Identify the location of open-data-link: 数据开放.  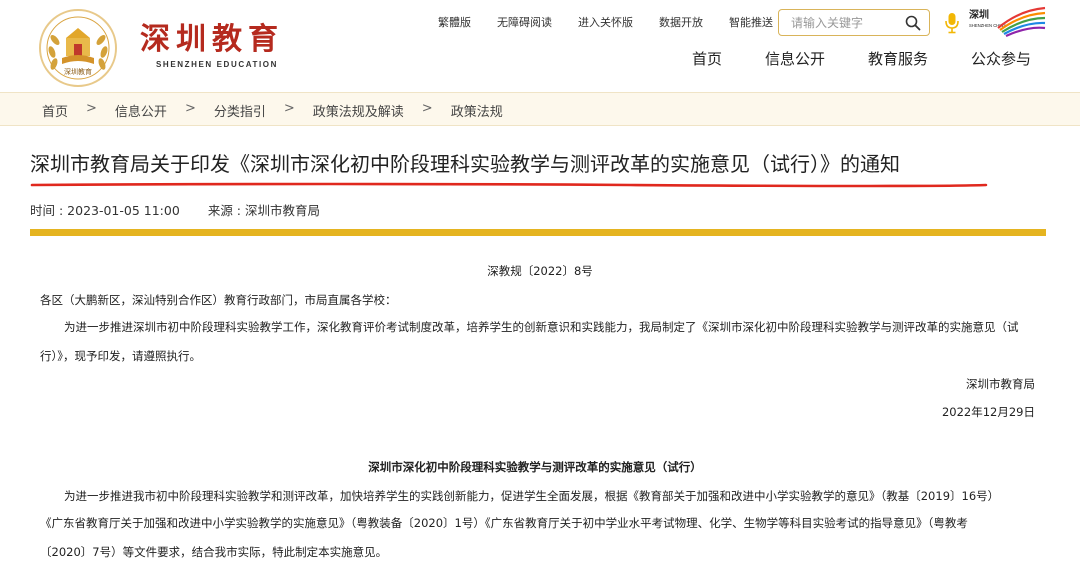
(681, 23).